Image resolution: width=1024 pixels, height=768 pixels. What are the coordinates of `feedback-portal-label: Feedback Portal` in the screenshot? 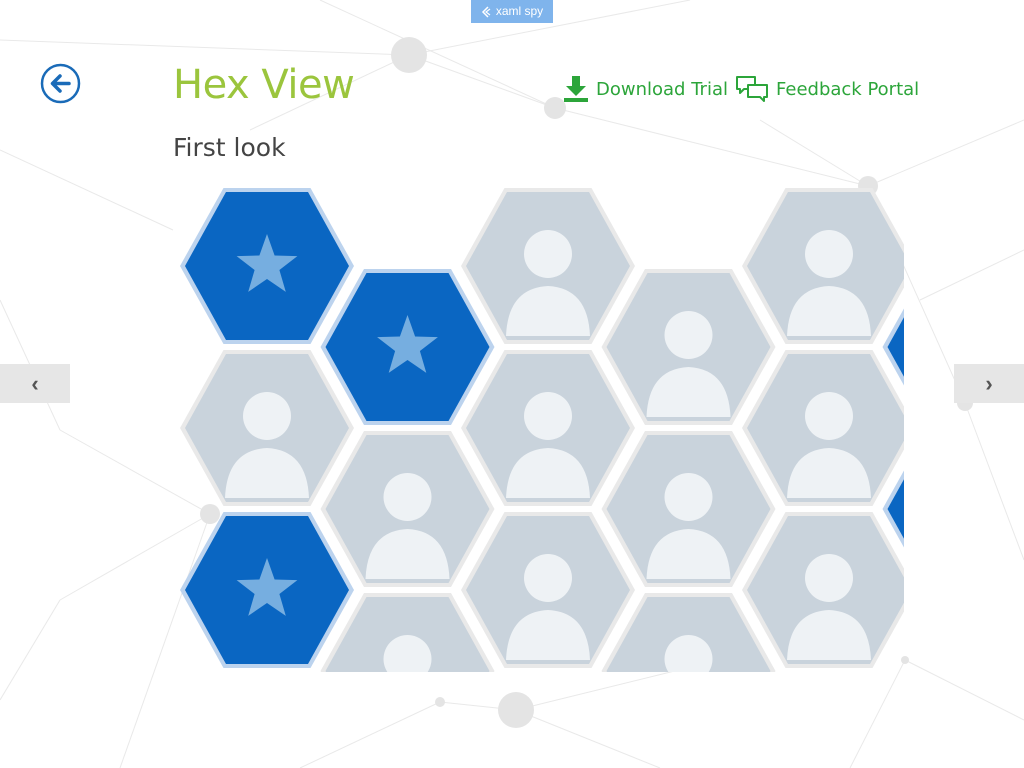 It's located at (848, 89).